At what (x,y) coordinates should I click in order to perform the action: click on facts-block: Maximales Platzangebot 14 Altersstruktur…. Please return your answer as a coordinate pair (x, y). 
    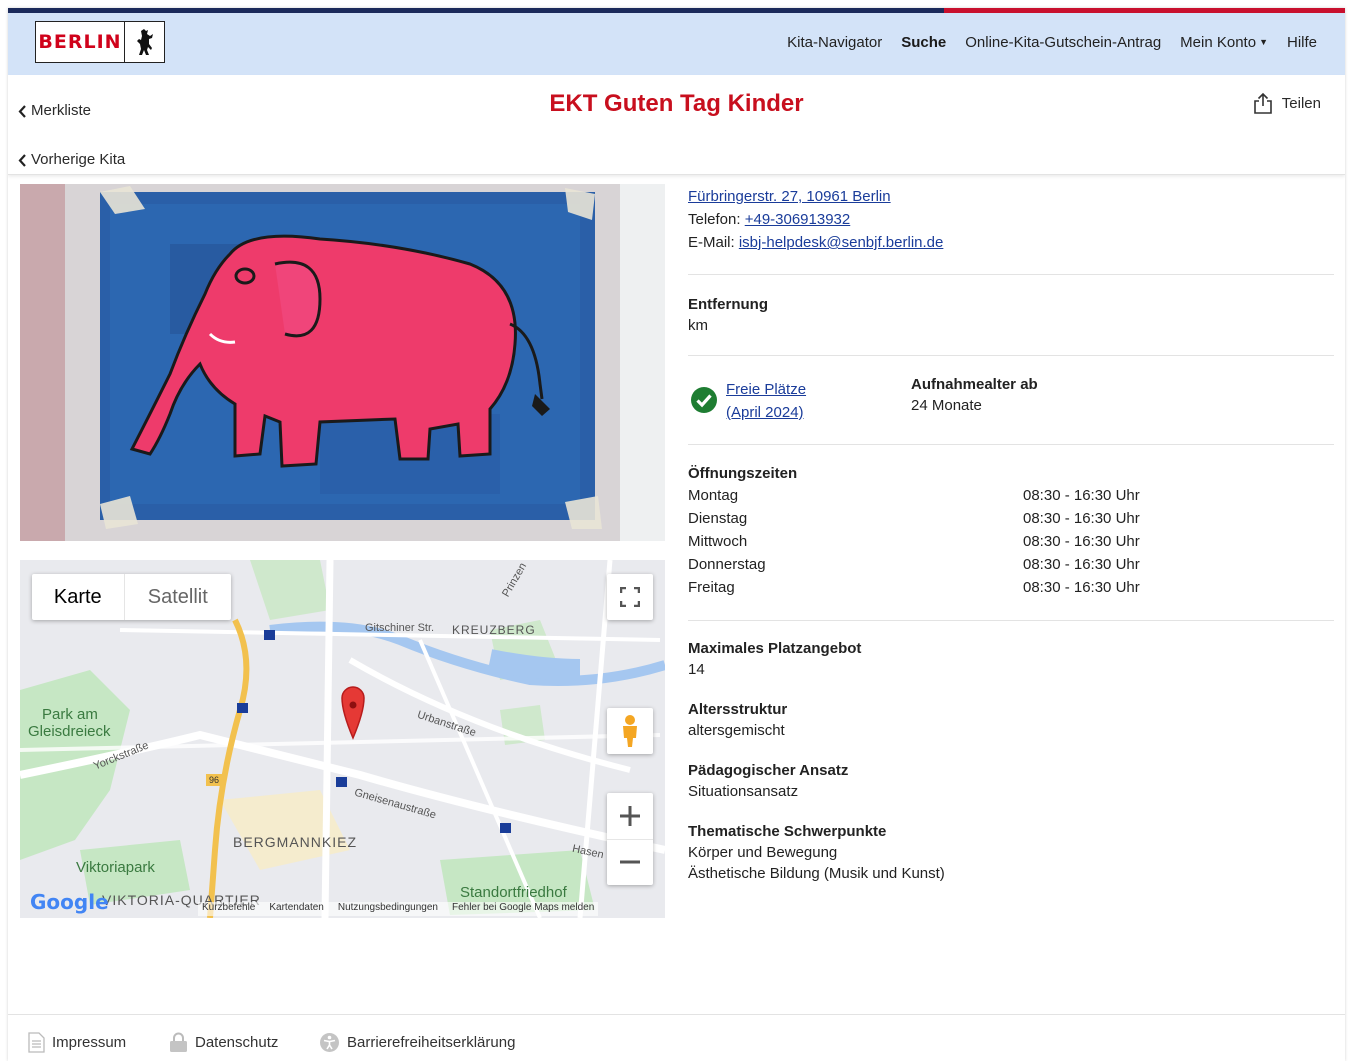
    Looking at the image, I should click on (1011, 752).